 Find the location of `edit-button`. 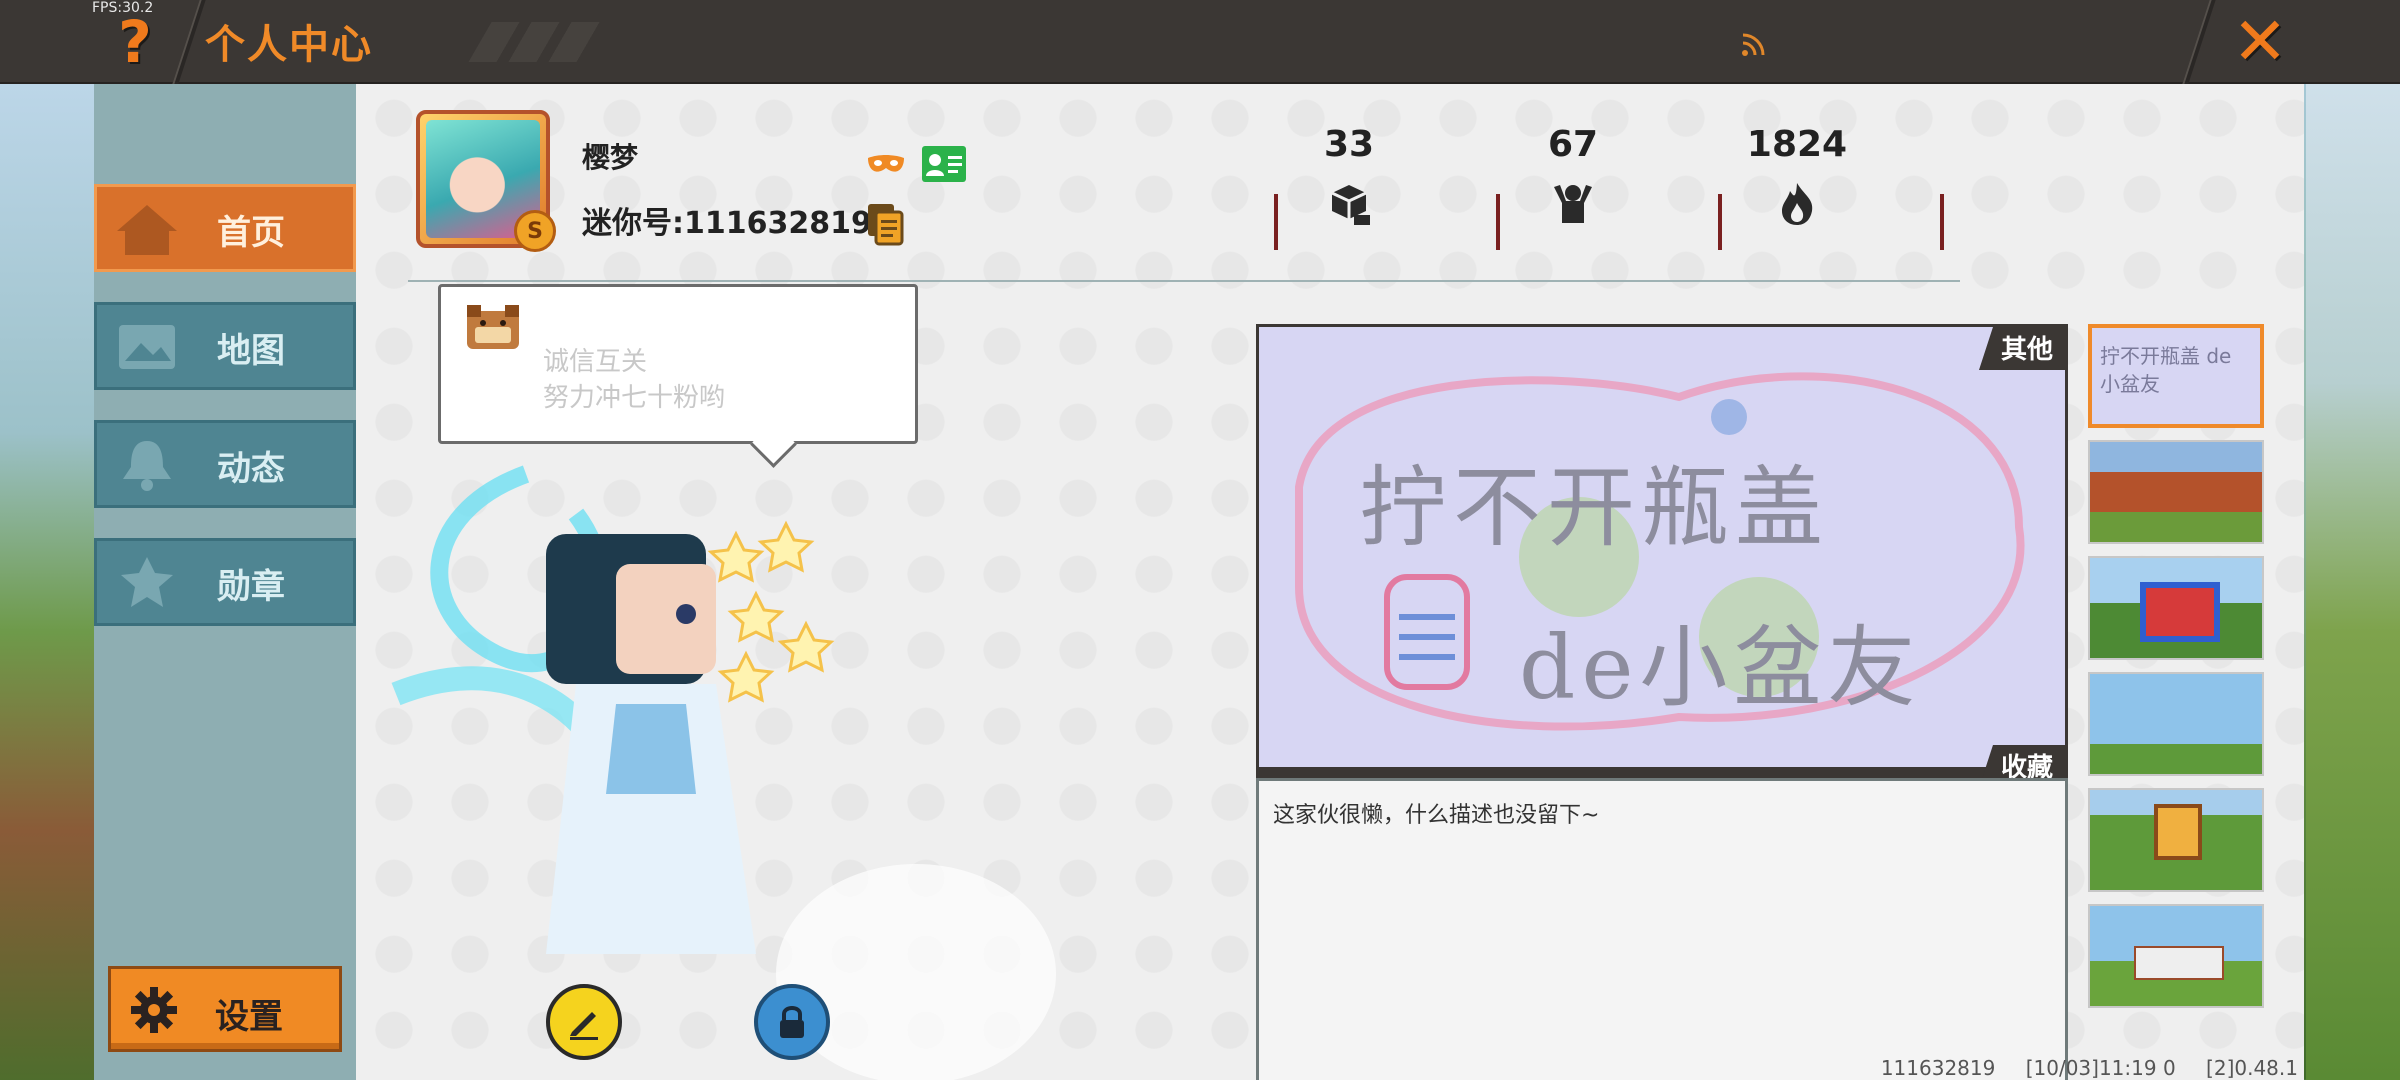

edit-button is located at coordinates (584, 1022).